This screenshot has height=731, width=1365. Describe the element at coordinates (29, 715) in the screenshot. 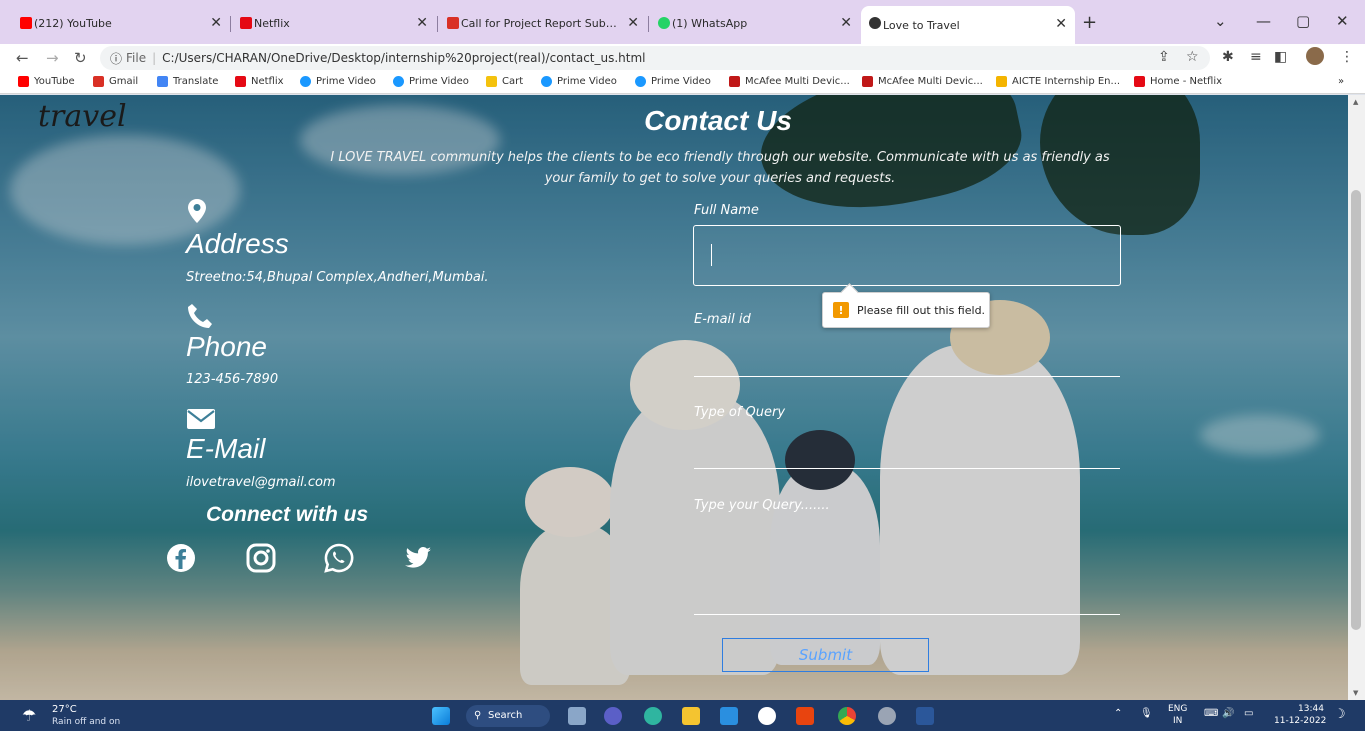

I see `weather-icon: ☂` at that location.